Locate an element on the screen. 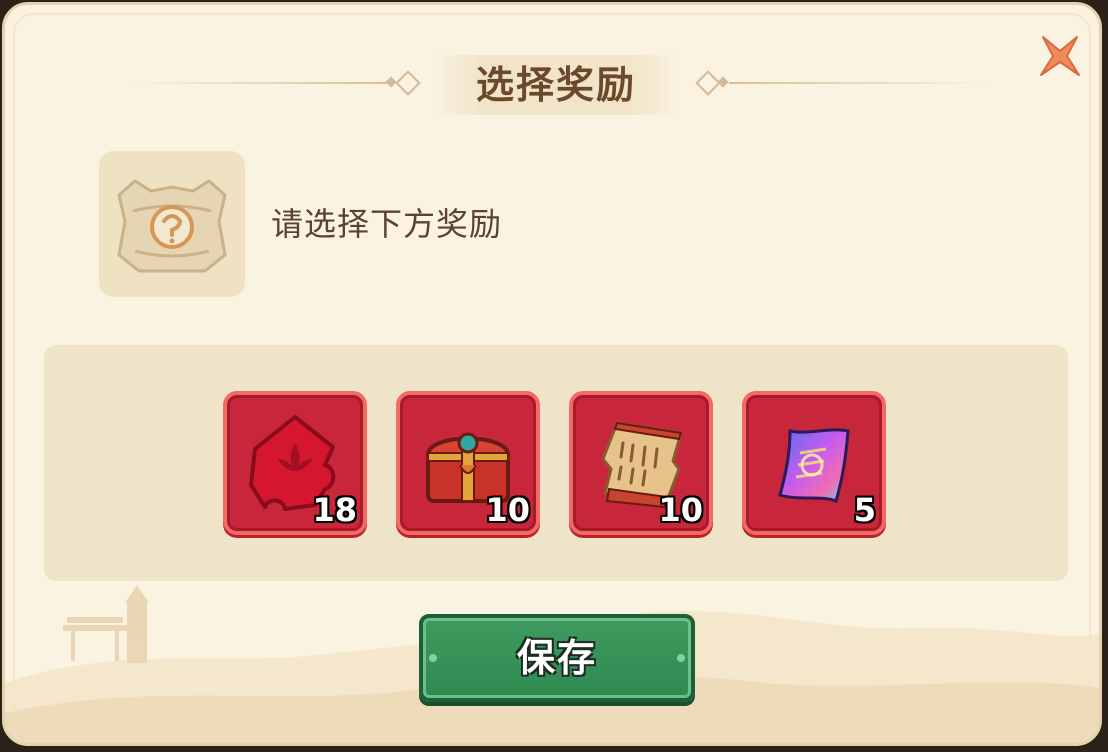  button-ornament-dot is located at coordinates (681, 658).